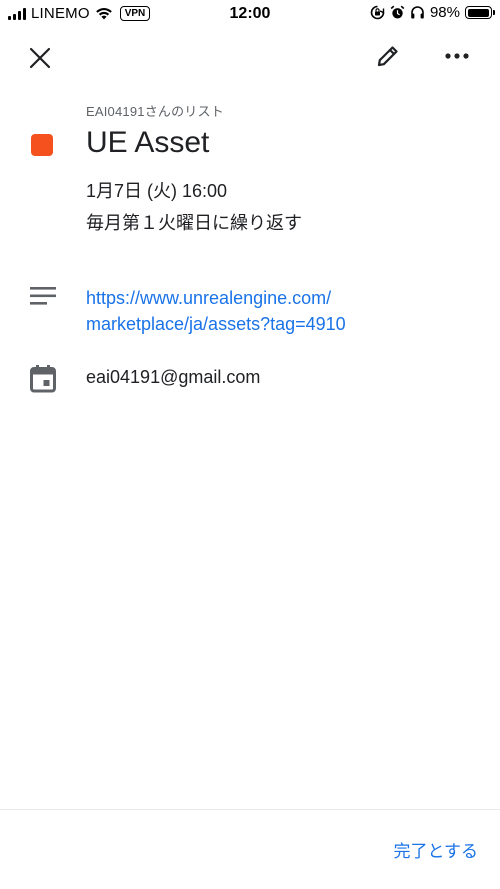  I want to click on status-right: 98%, so click(432, 12).